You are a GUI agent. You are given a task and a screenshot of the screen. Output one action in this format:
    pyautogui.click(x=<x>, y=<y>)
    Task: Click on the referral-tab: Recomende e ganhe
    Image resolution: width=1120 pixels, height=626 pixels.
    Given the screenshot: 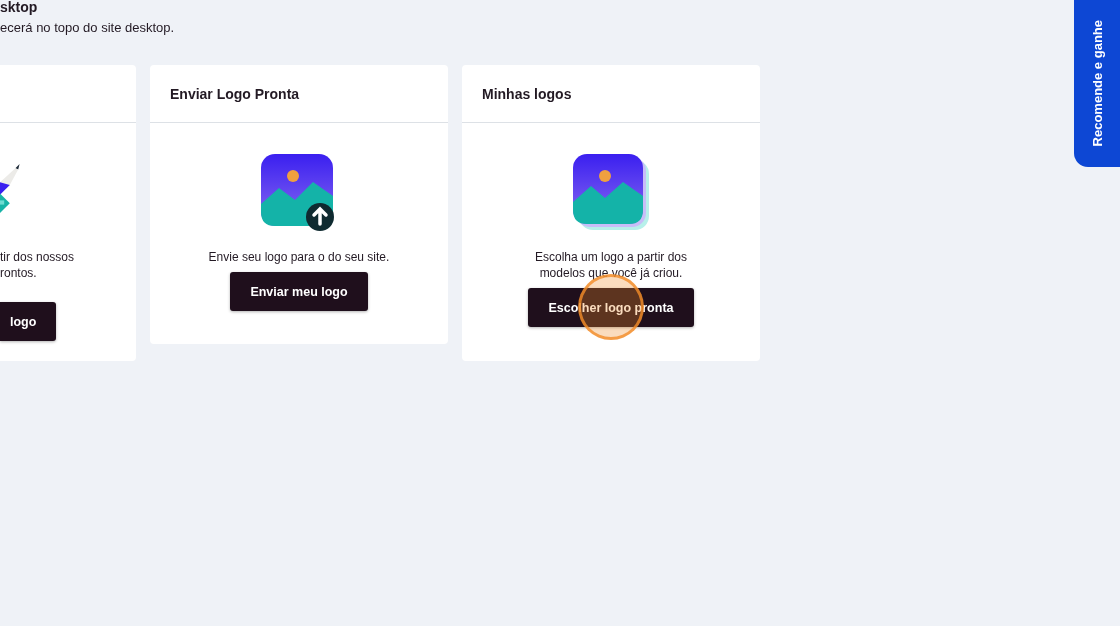 What is the action you would take?
    pyautogui.click(x=1097, y=83)
    